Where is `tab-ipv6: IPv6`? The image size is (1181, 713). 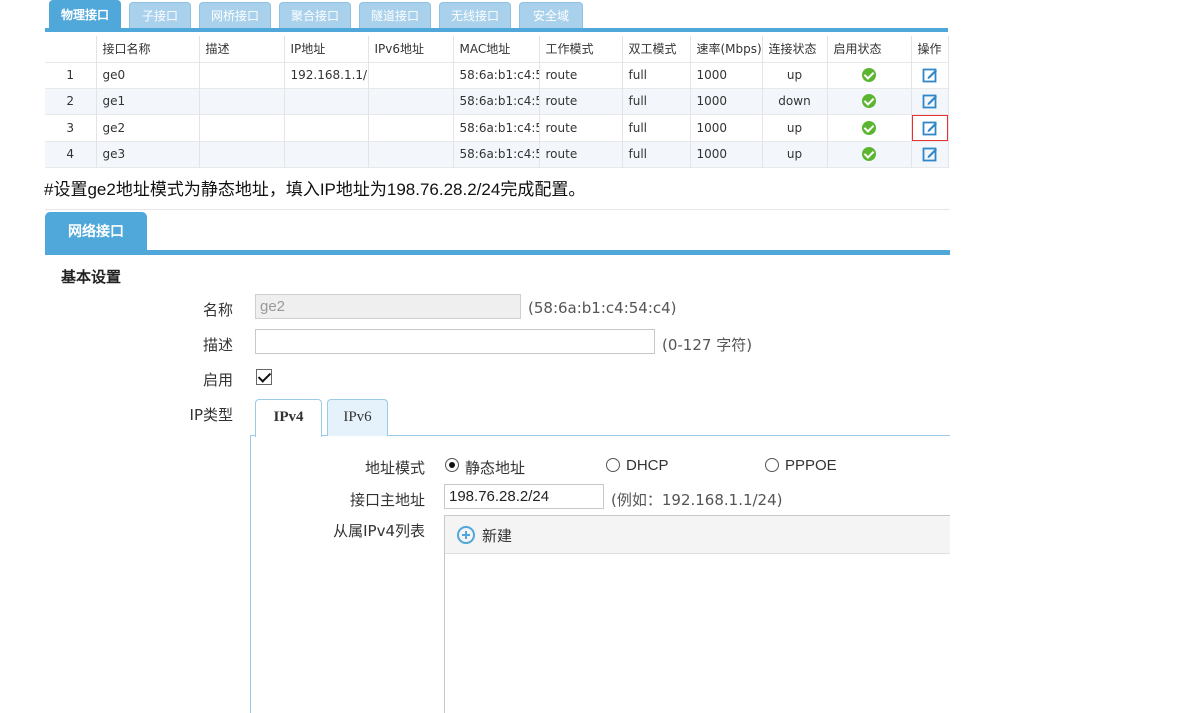
tab-ipv6: IPv6 is located at coordinates (357, 417).